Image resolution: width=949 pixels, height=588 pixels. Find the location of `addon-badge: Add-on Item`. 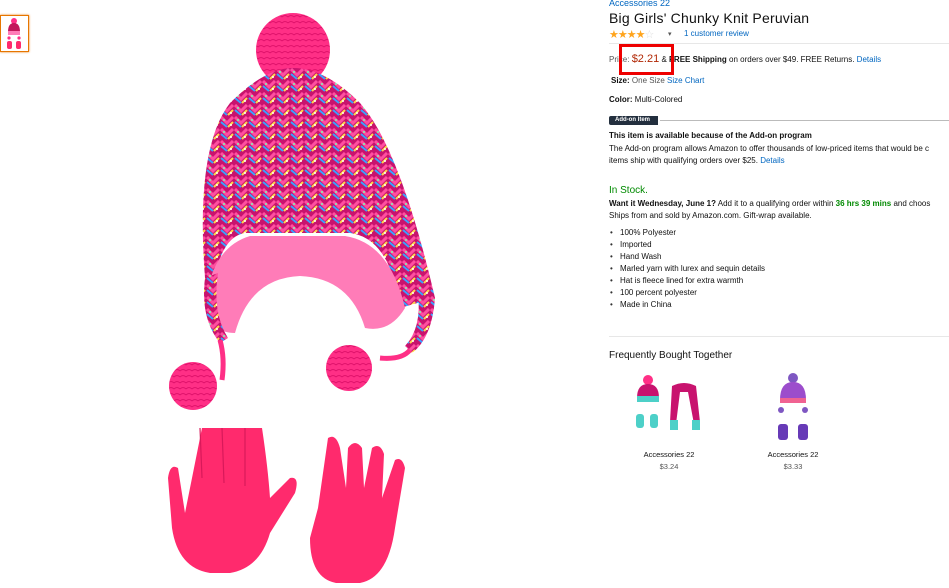

addon-badge: Add-on Item is located at coordinates (633, 120).